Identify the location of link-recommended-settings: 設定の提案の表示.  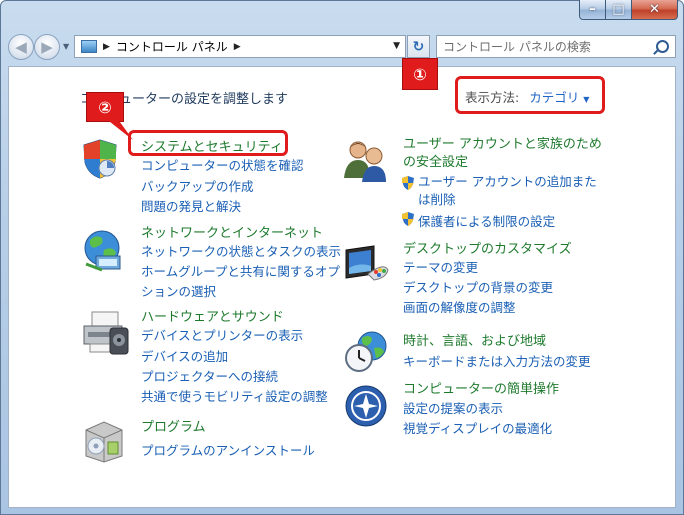
(453, 407).